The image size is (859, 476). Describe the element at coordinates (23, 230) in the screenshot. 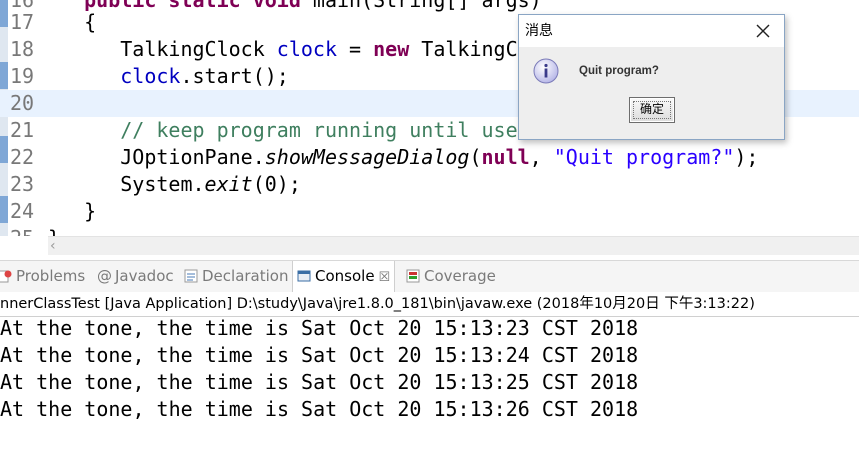

I see `line-number: 25` at that location.